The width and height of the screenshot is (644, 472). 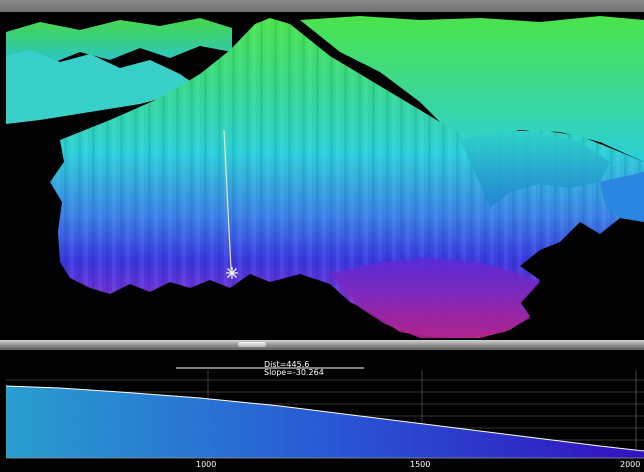 What do you see at coordinates (322, 6) in the screenshot?
I see `window-top-bar` at bounding box center [322, 6].